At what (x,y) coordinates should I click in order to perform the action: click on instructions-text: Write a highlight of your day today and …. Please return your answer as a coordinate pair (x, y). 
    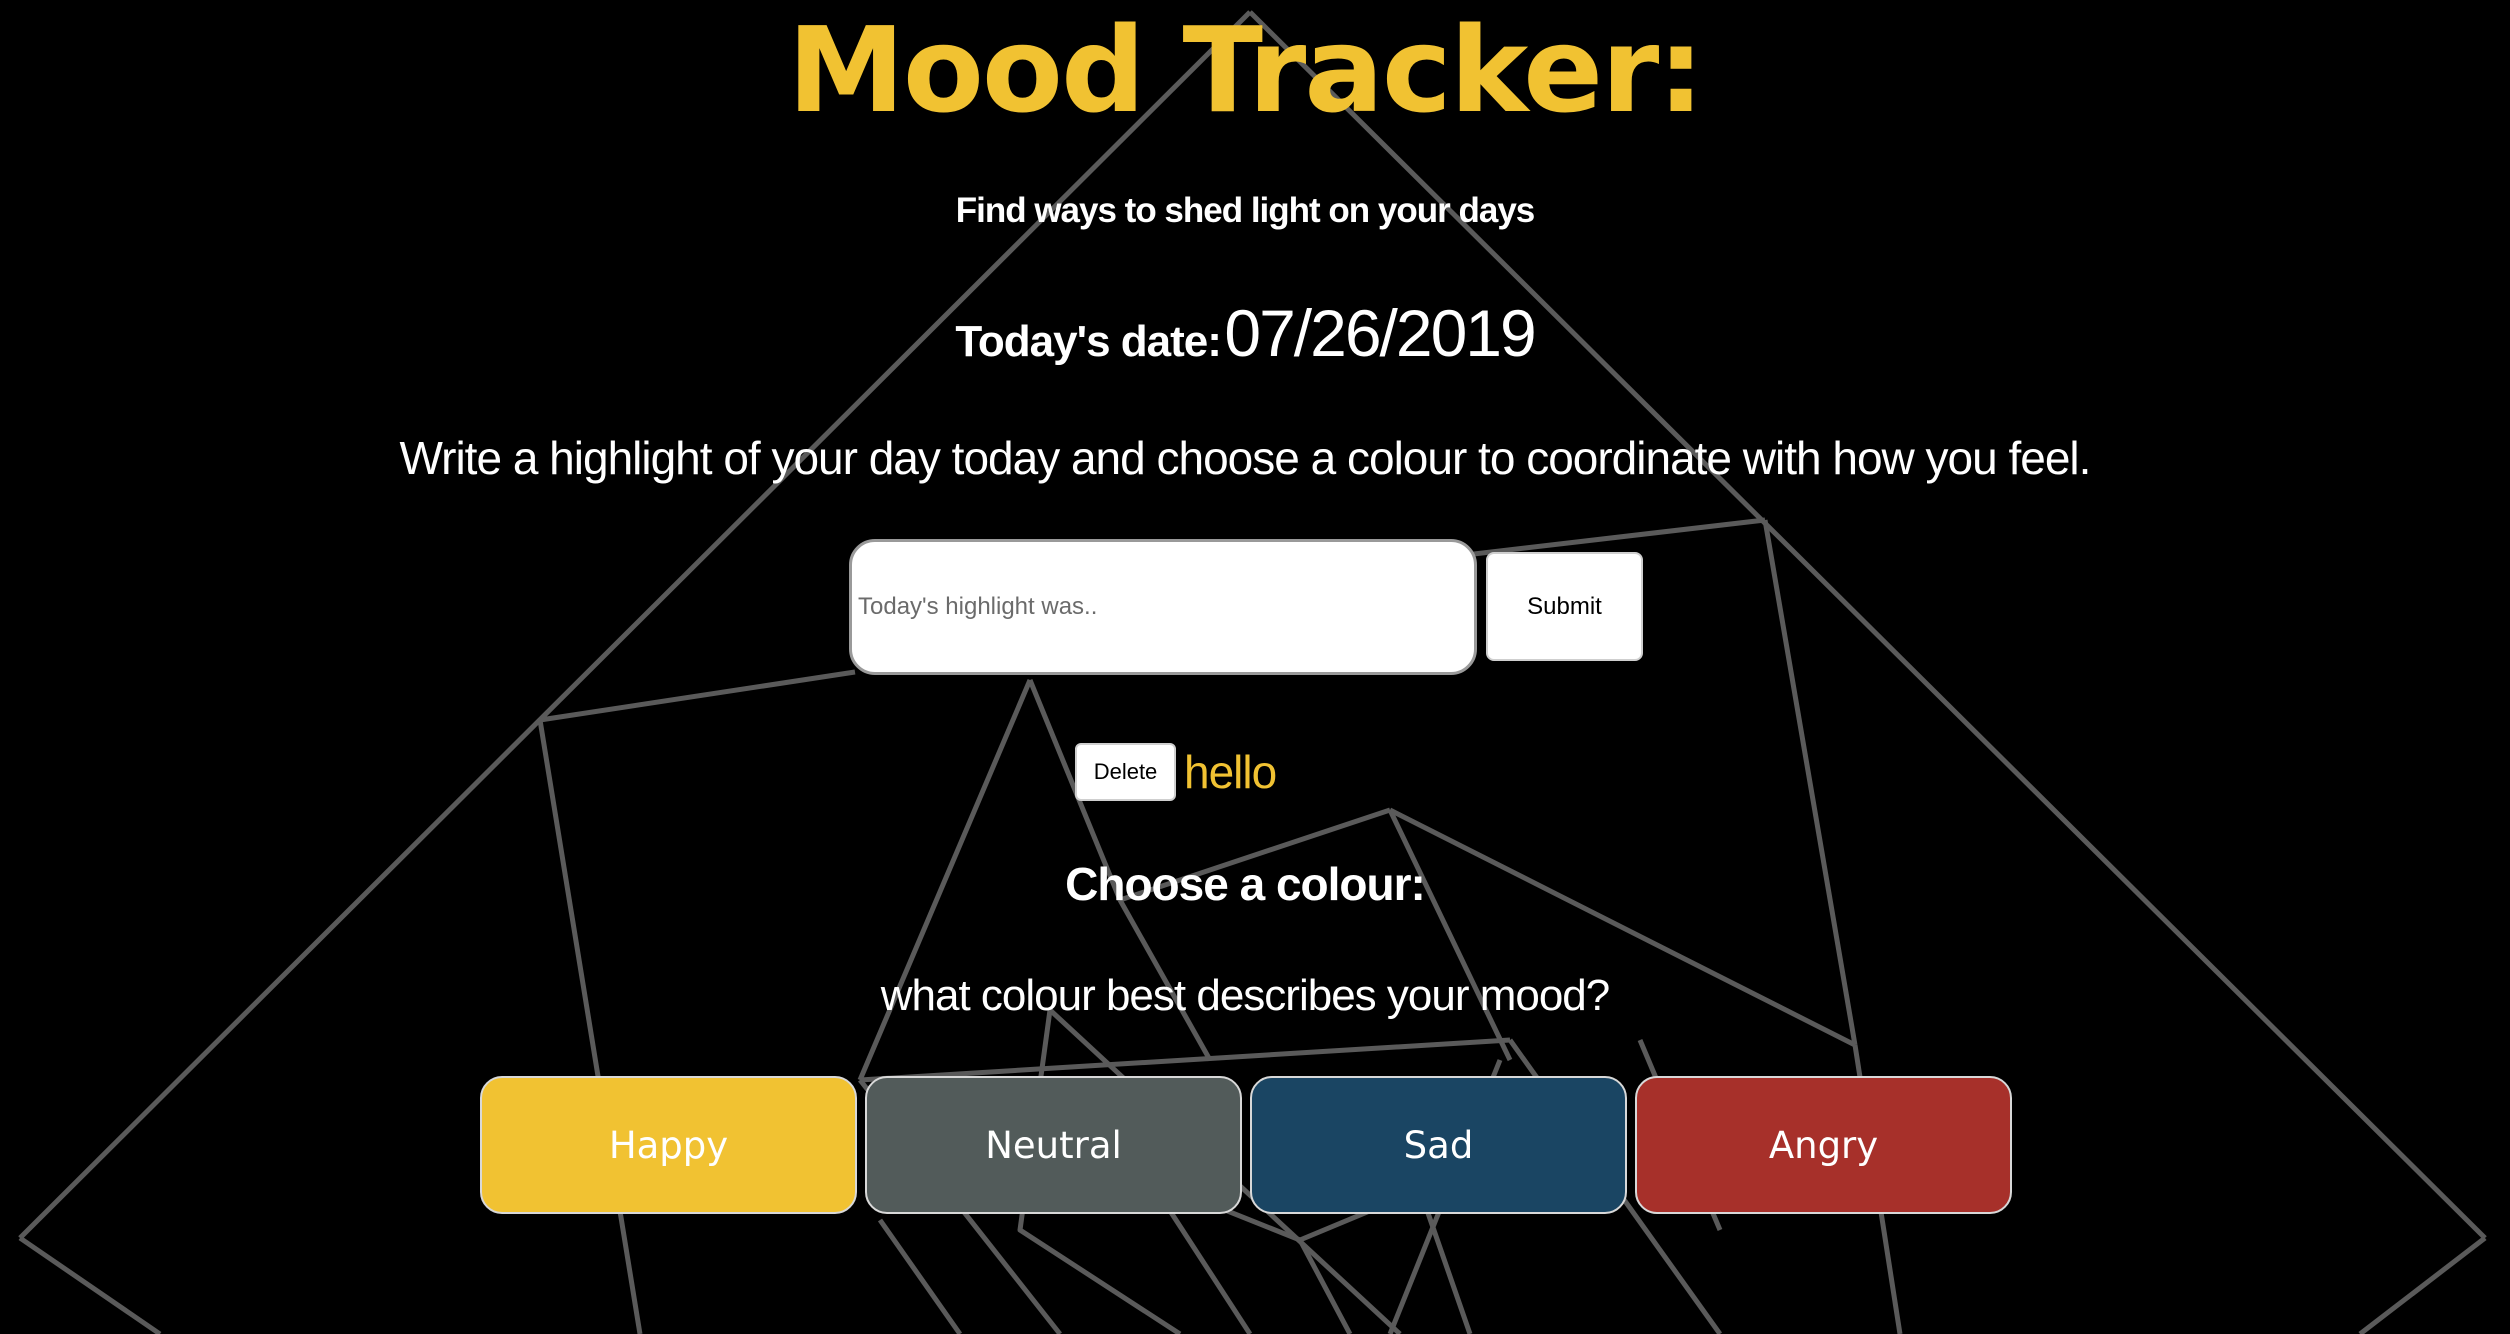
    Looking at the image, I should click on (1245, 458).